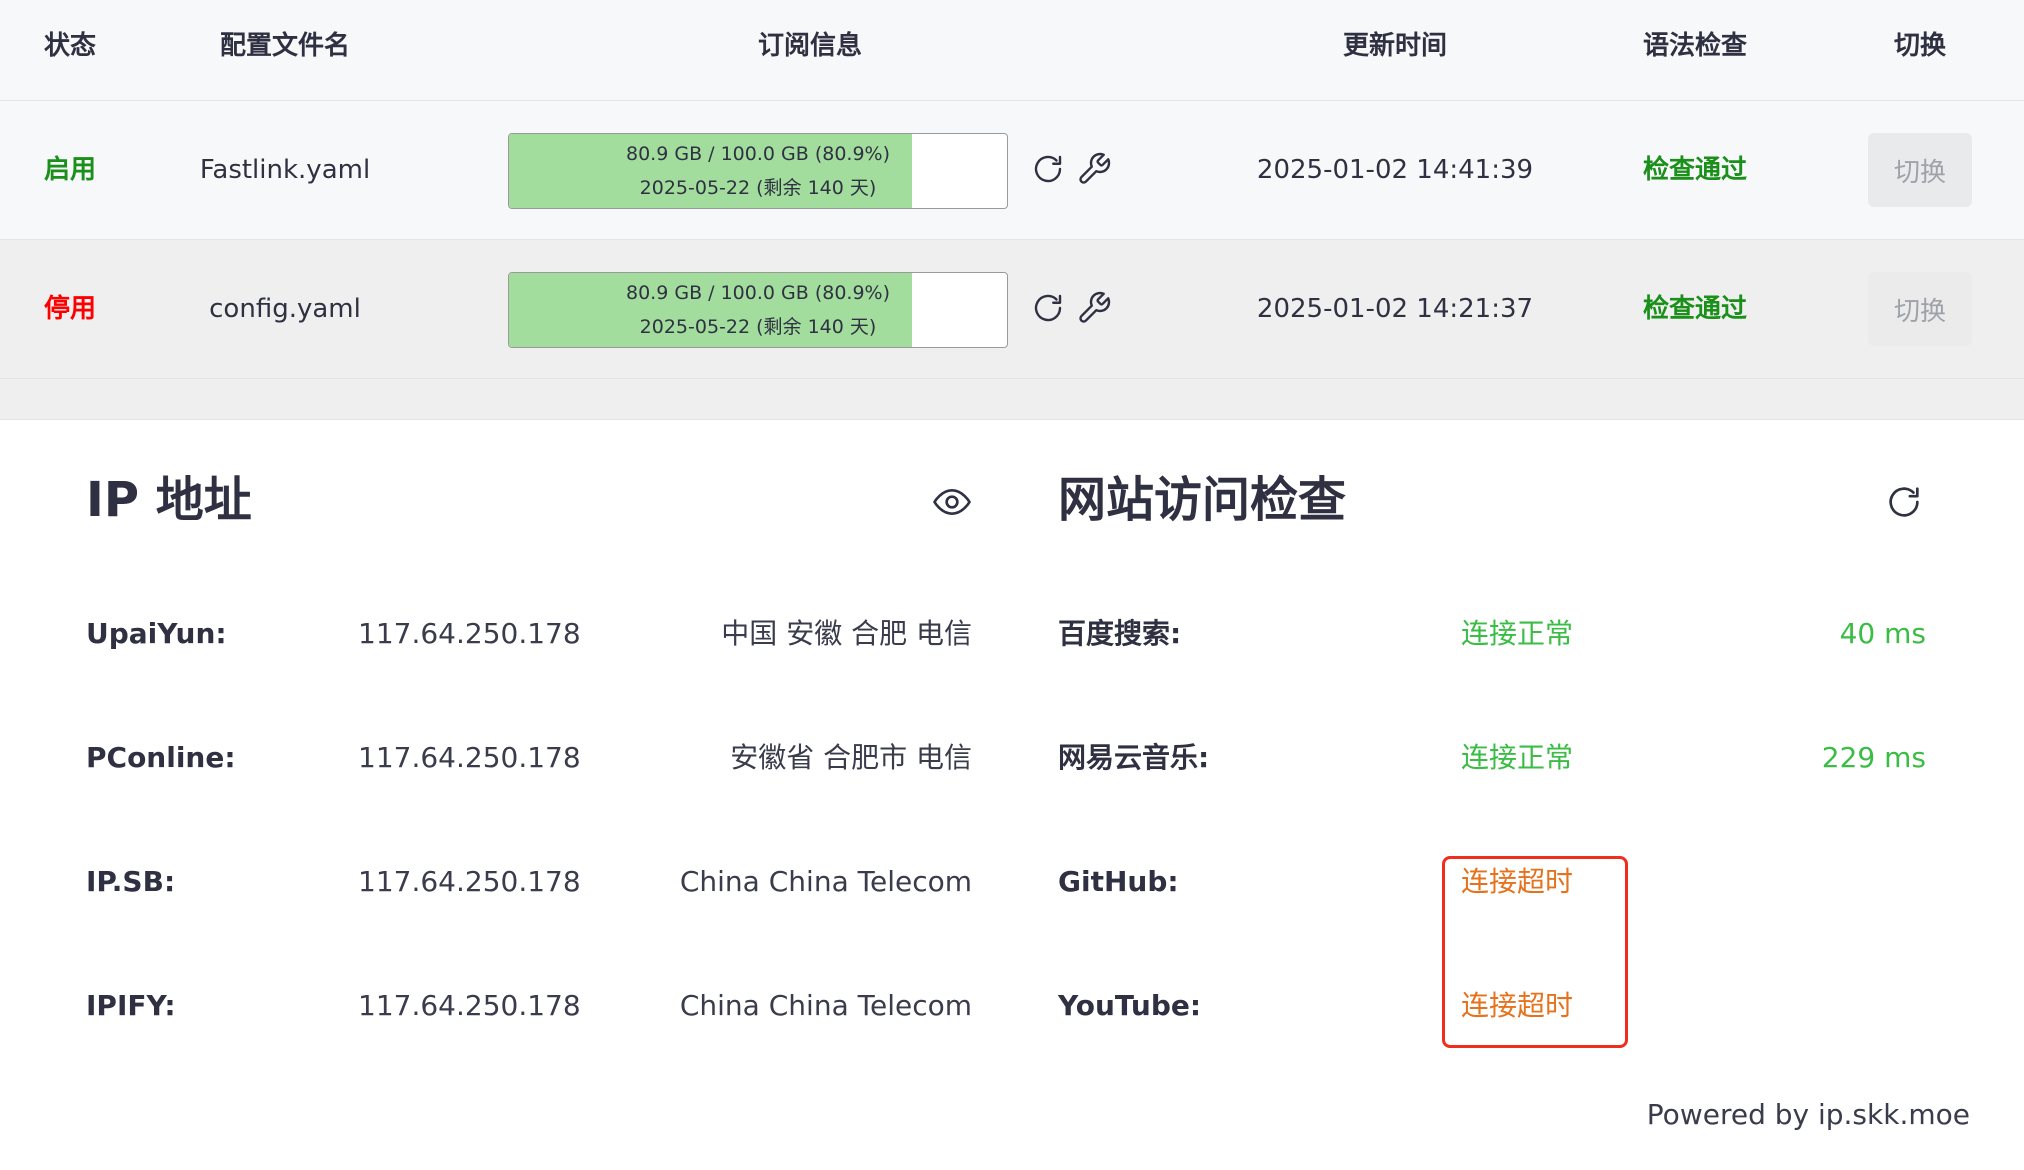 Image resolution: width=2024 pixels, height=1170 pixels. Describe the element at coordinates (1808, 1114) in the screenshot. I see `powered-by-footer: Powered by ip.skk.moe` at that location.